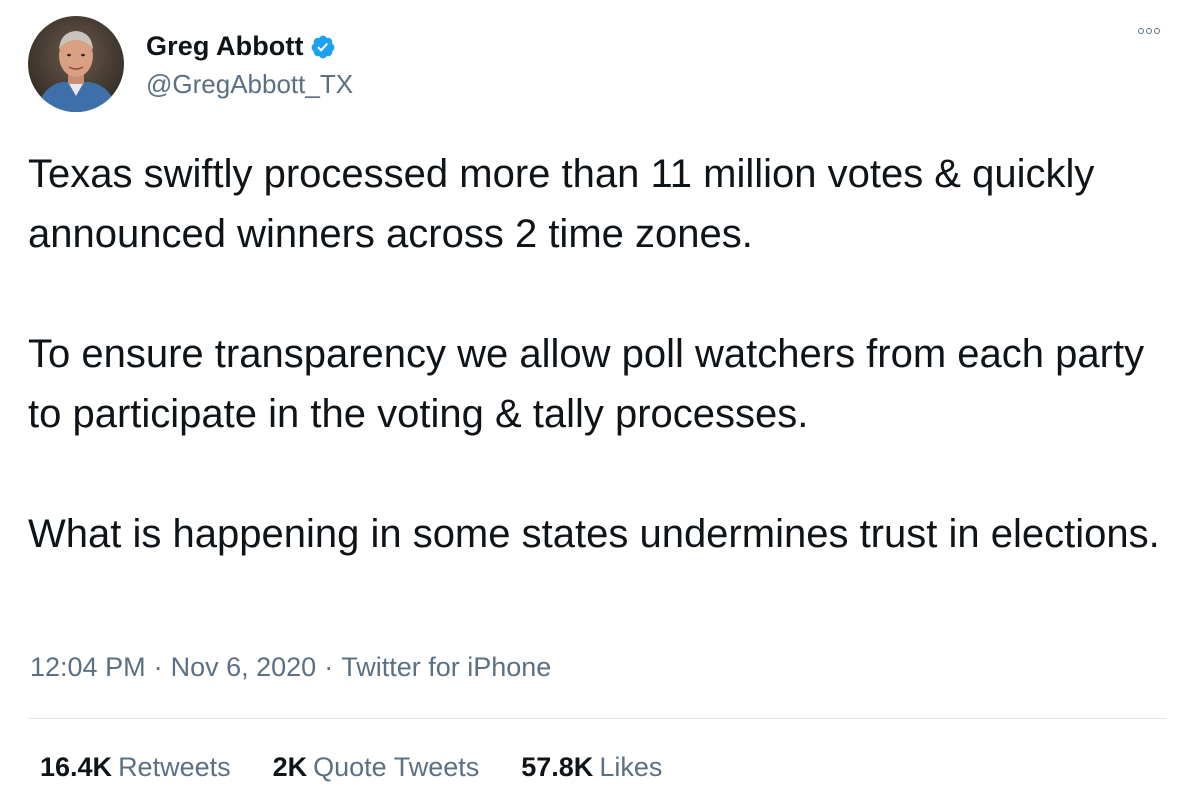 This screenshot has width=1200, height=799. Describe the element at coordinates (225, 46) in the screenshot. I see `display-name: Greg Abbott` at that location.